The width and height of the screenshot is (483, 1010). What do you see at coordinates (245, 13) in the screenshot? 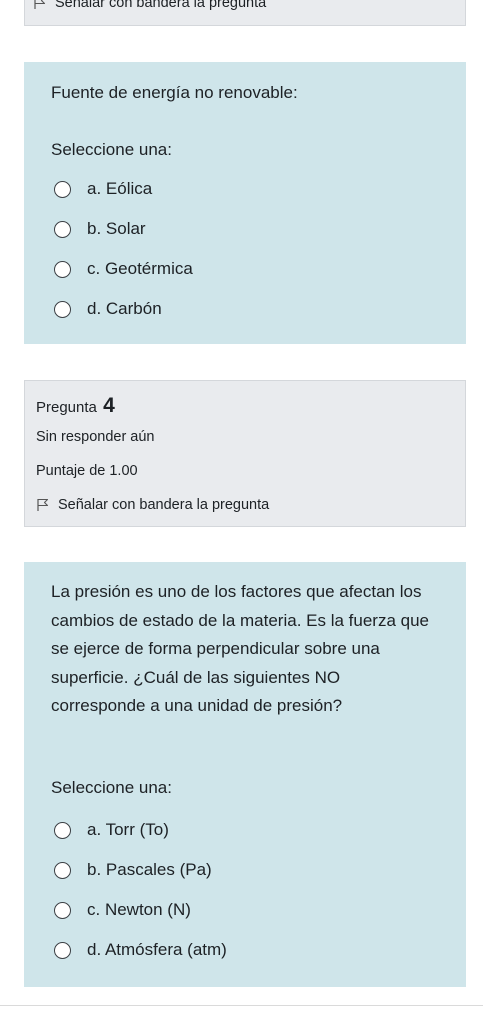
I see `question-info-previous: Señalar con bandera la pregunta` at bounding box center [245, 13].